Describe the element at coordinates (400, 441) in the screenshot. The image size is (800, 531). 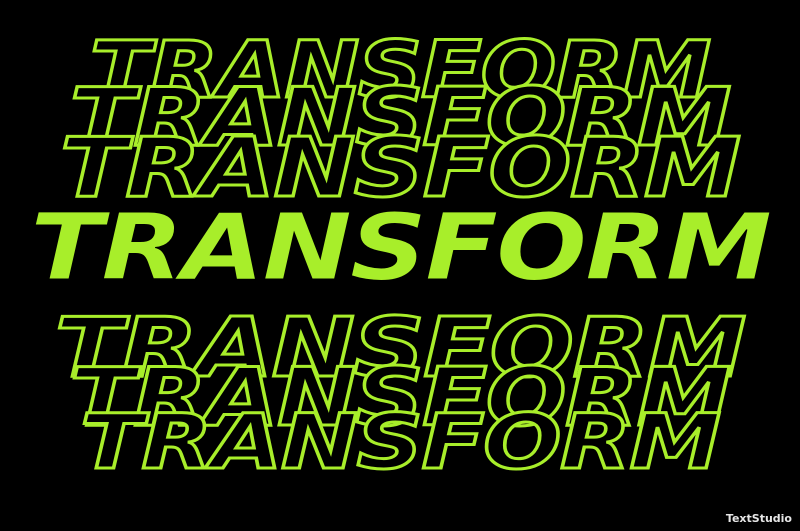
I see `outline-echo-bottom-3: TRANSFORM` at that location.